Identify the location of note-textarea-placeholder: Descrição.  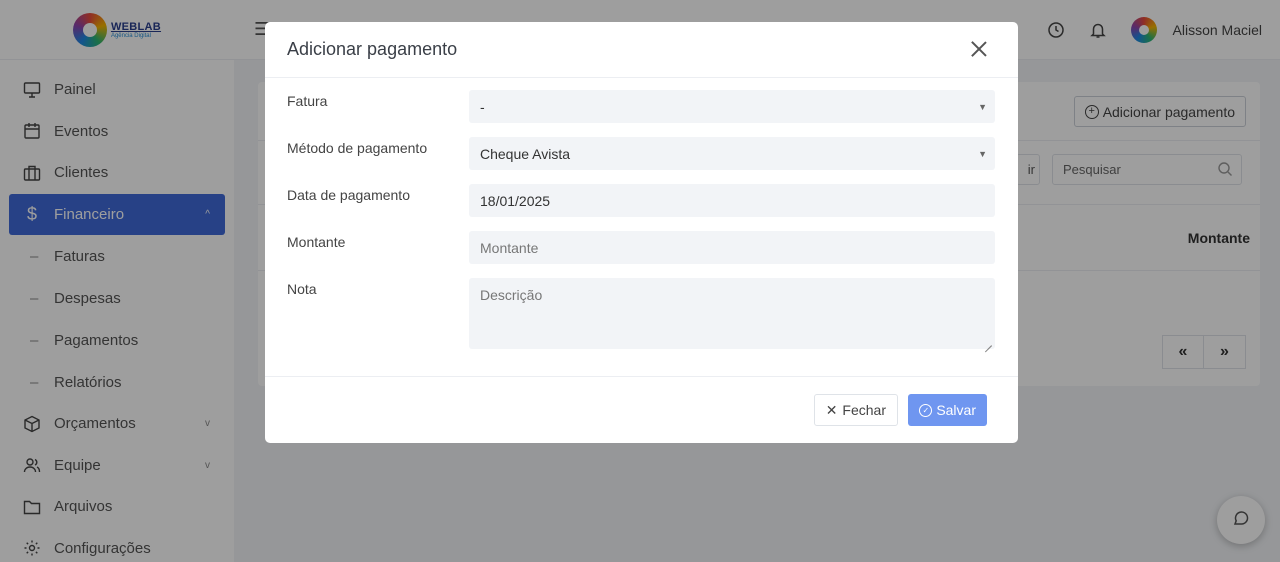
(511, 295).